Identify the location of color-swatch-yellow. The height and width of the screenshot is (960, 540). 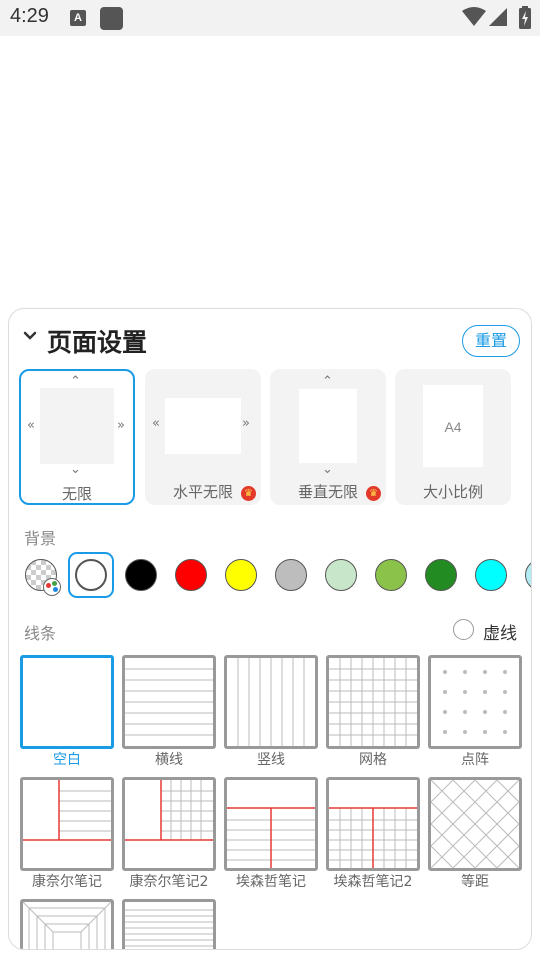
(241, 575).